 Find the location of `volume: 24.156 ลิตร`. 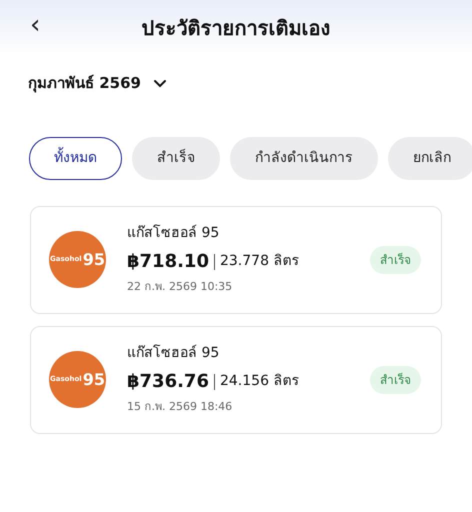

volume: 24.156 ลิตร is located at coordinates (260, 382).